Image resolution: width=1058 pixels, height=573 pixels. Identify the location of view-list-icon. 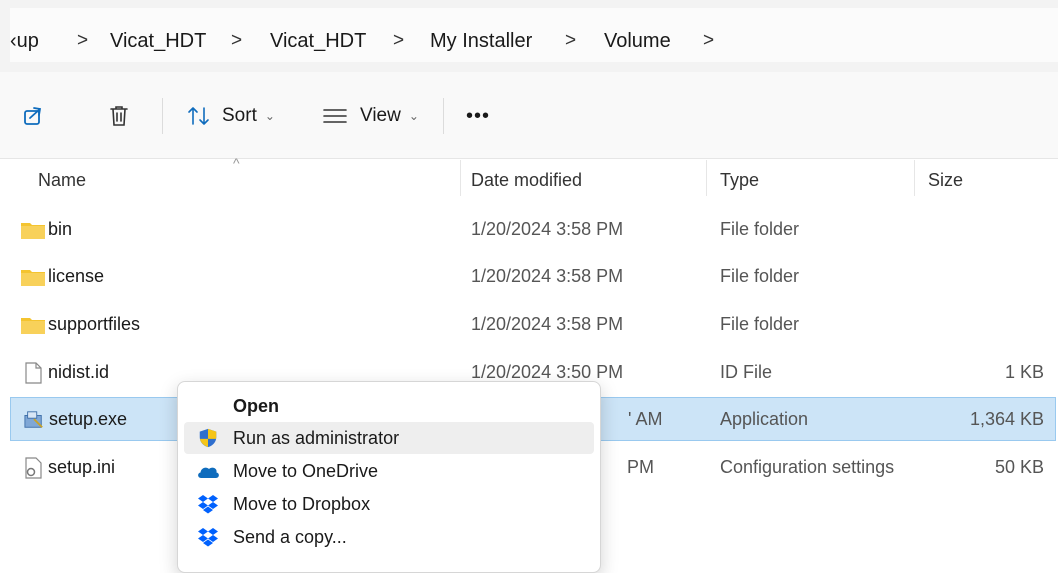
(335, 116).